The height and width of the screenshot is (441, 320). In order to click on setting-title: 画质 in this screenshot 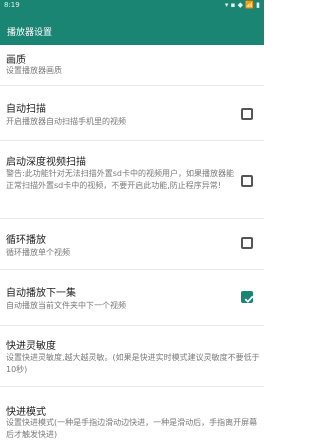, I will do `click(16, 60)`.